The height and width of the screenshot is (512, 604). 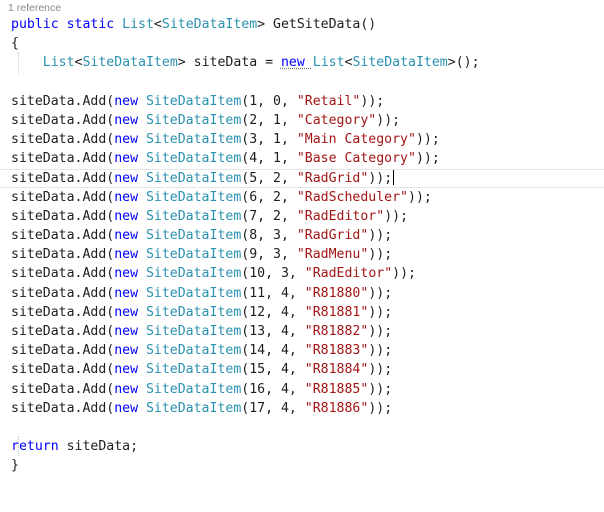 What do you see at coordinates (269, 120) in the screenshot?
I see `code-token-pl: (2, 1,` at bounding box center [269, 120].